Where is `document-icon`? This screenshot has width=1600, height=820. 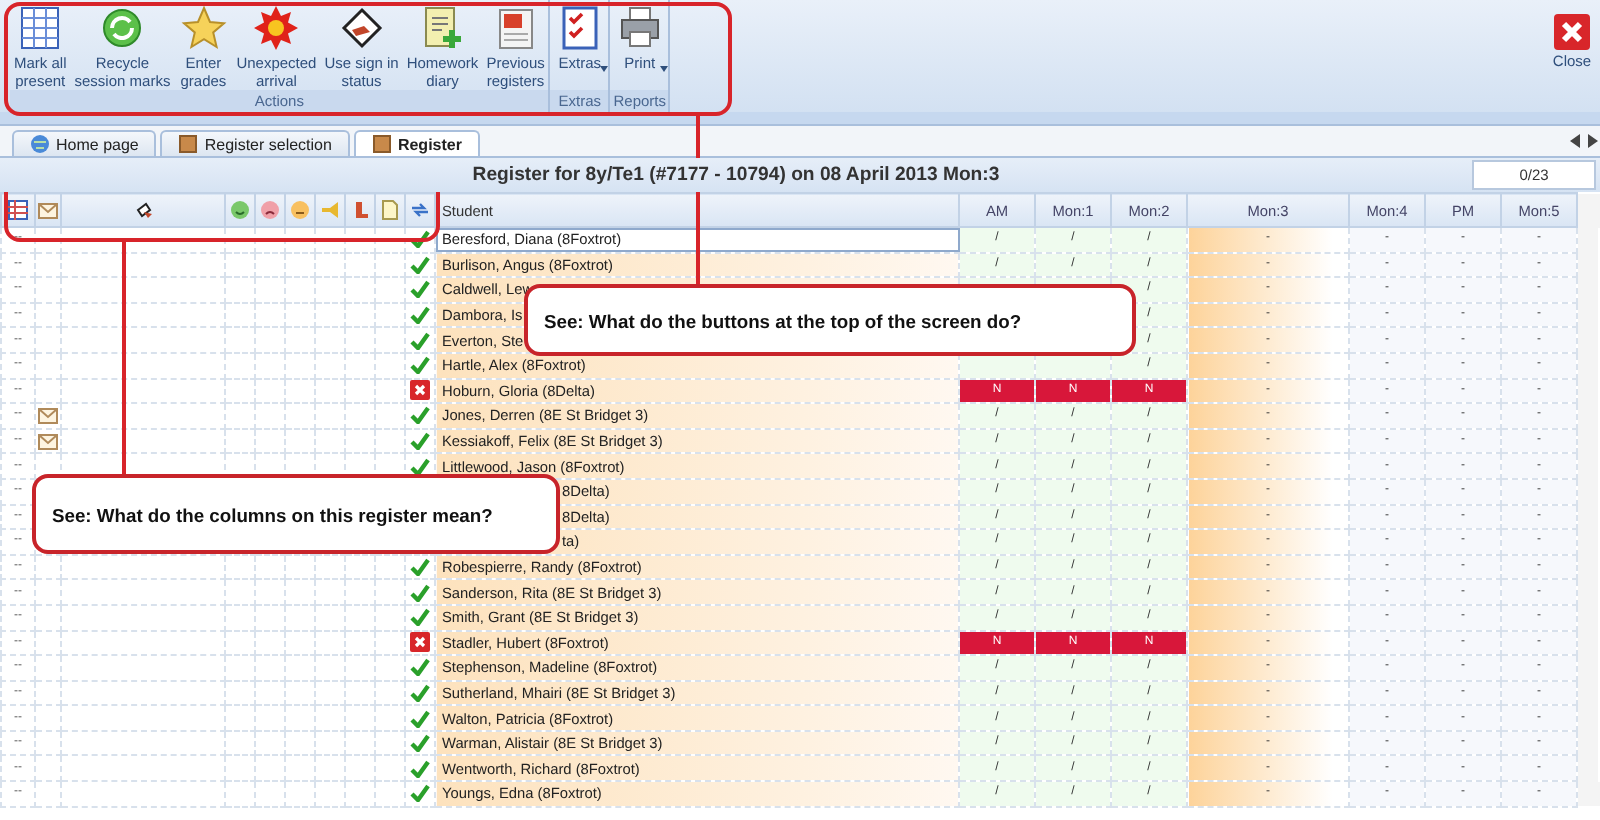 document-icon is located at coordinates (390, 210).